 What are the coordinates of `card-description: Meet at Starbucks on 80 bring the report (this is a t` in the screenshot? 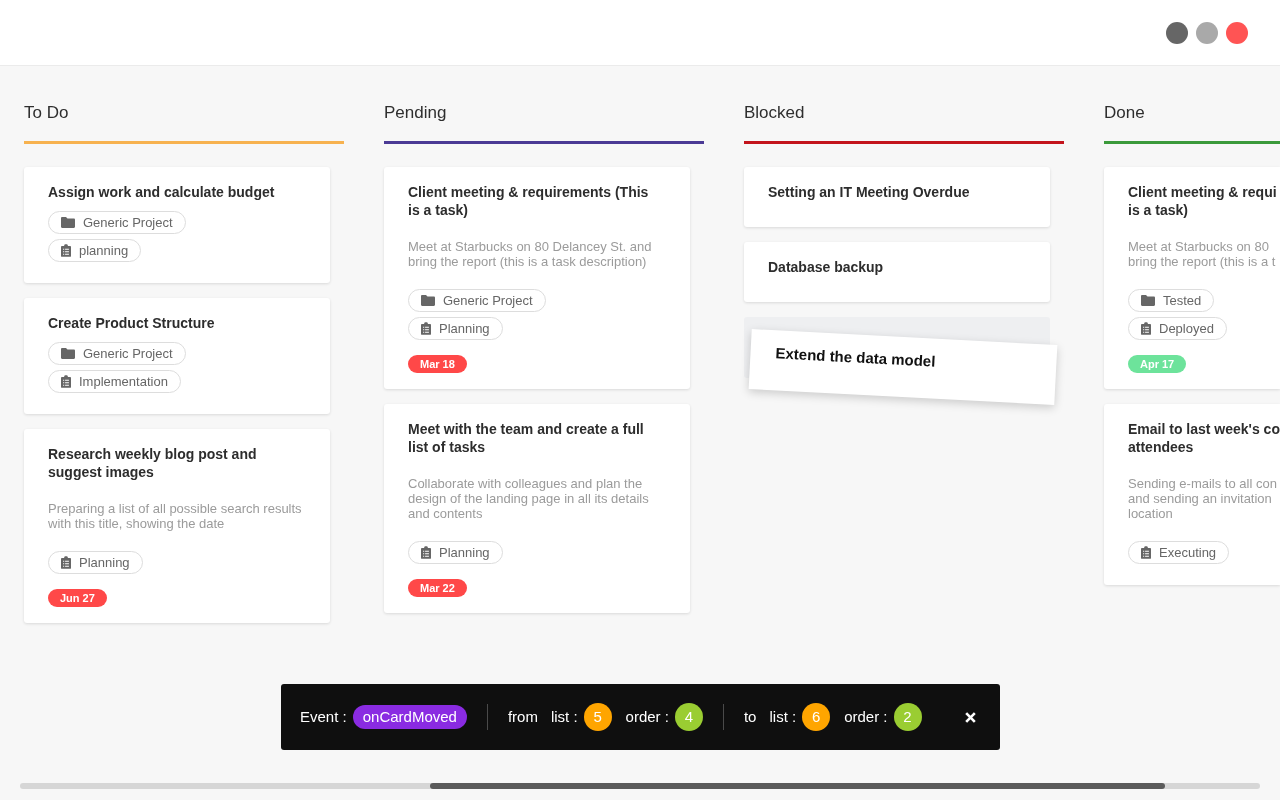 It's located at (1202, 254).